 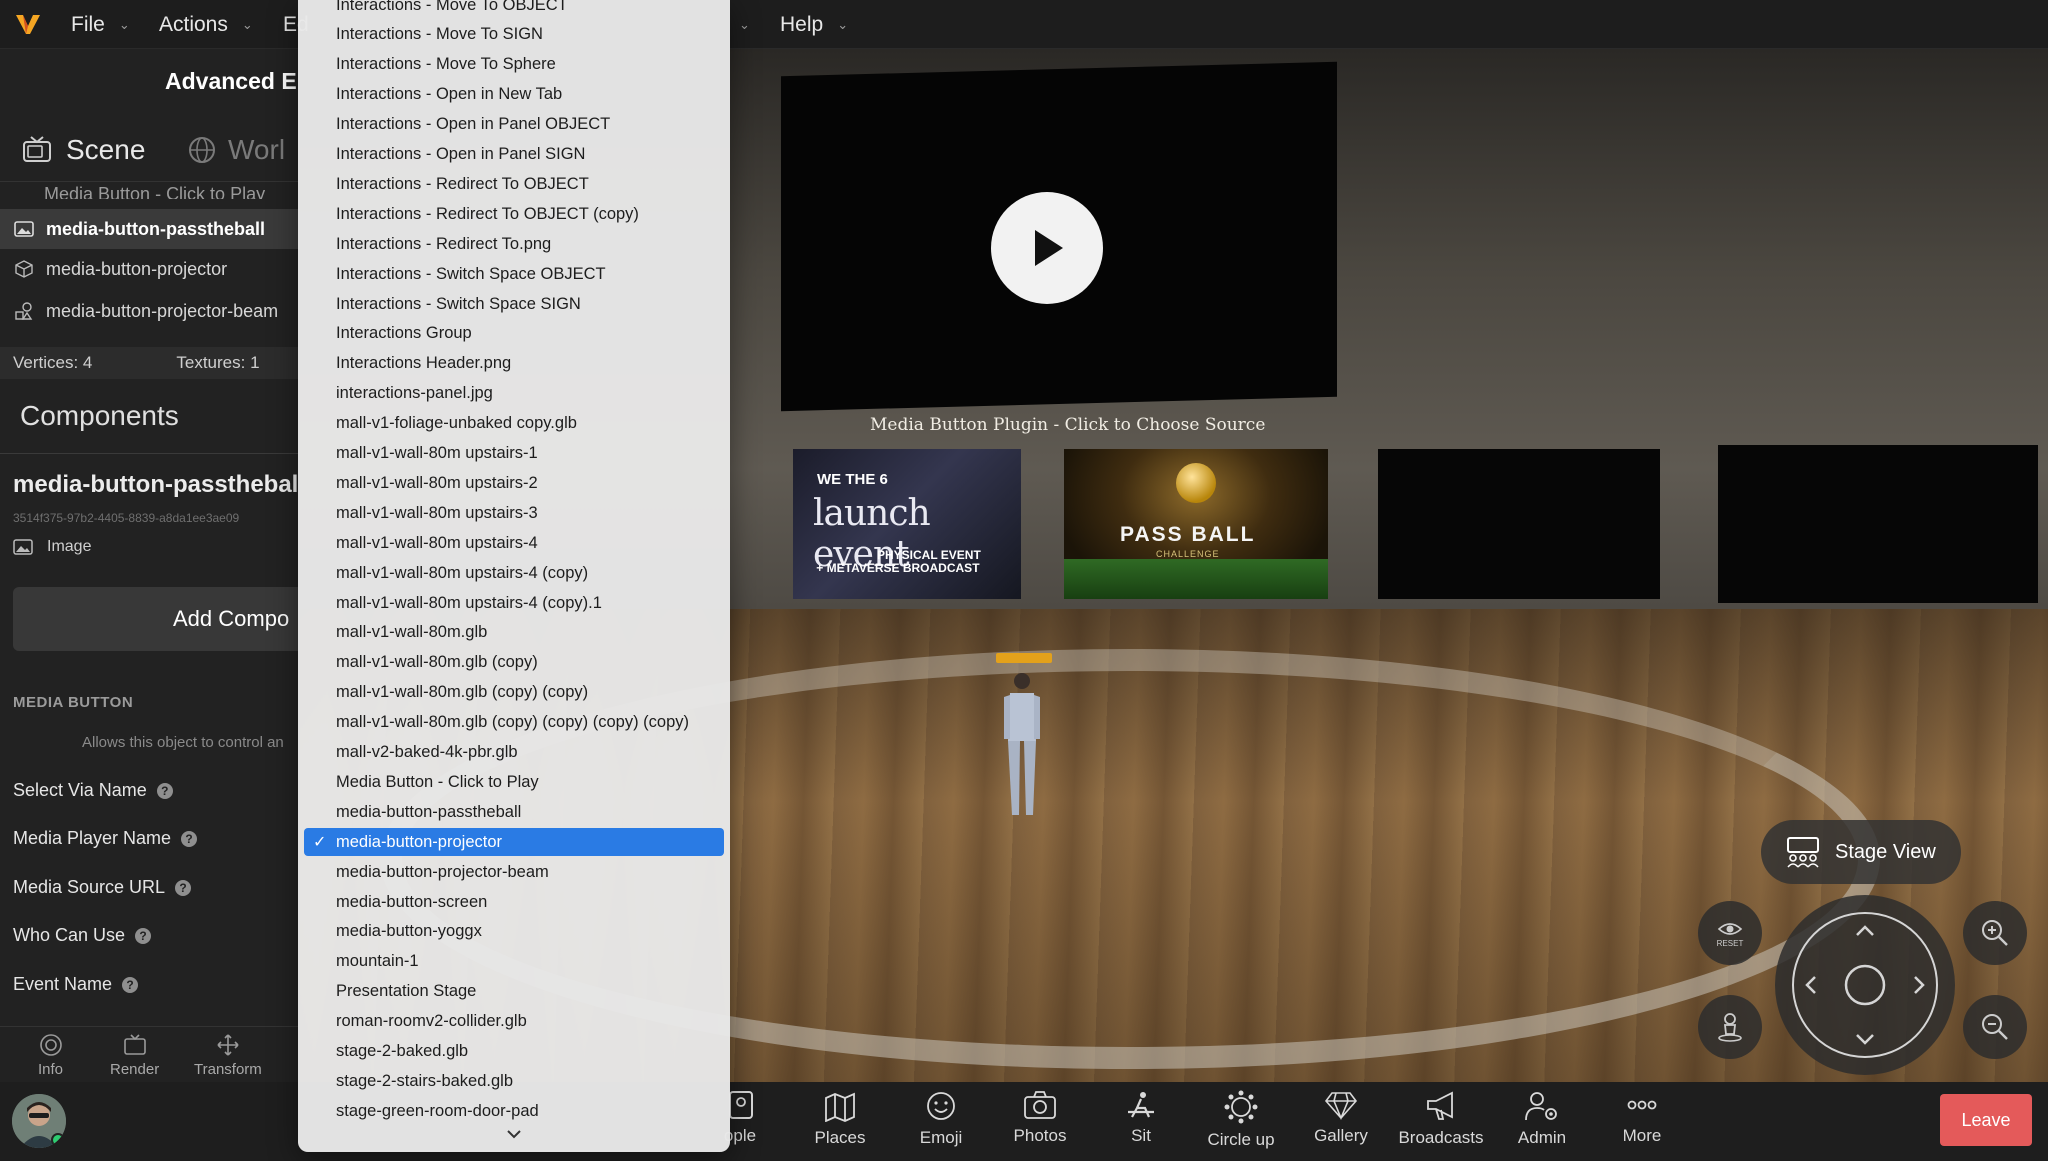 I want to click on dropdown-option: mall-v1-wall-80m upstairs-4, so click(x=514, y=543).